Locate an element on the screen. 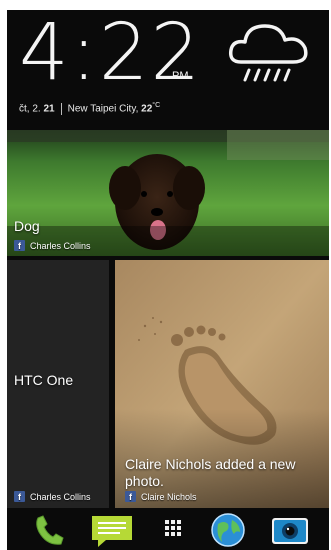 The height and width of the screenshot is (550, 331). tile-credit: f Claire Nichols is located at coordinates (161, 496).